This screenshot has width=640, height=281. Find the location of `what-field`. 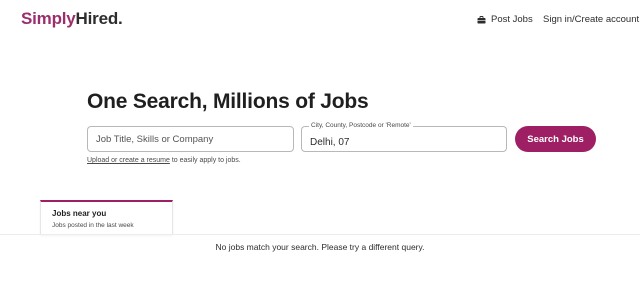

what-field is located at coordinates (190, 139).